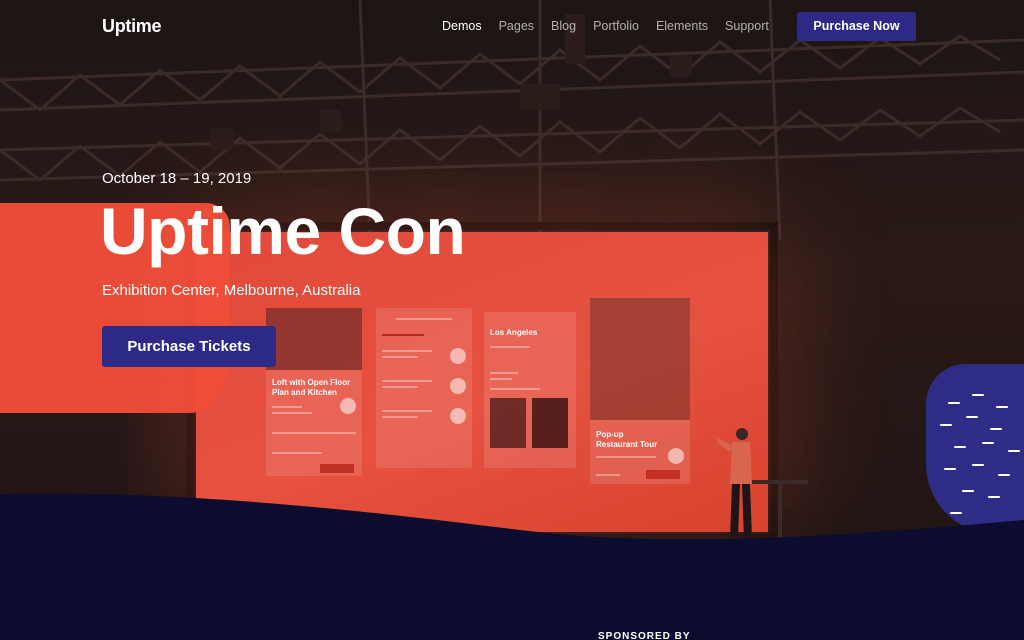 The width and height of the screenshot is (1024, 640). What do you see at coordinates (747, 26) in the screenshot?
I see `nav-item-support: Support` at bounding box center [747, 26].